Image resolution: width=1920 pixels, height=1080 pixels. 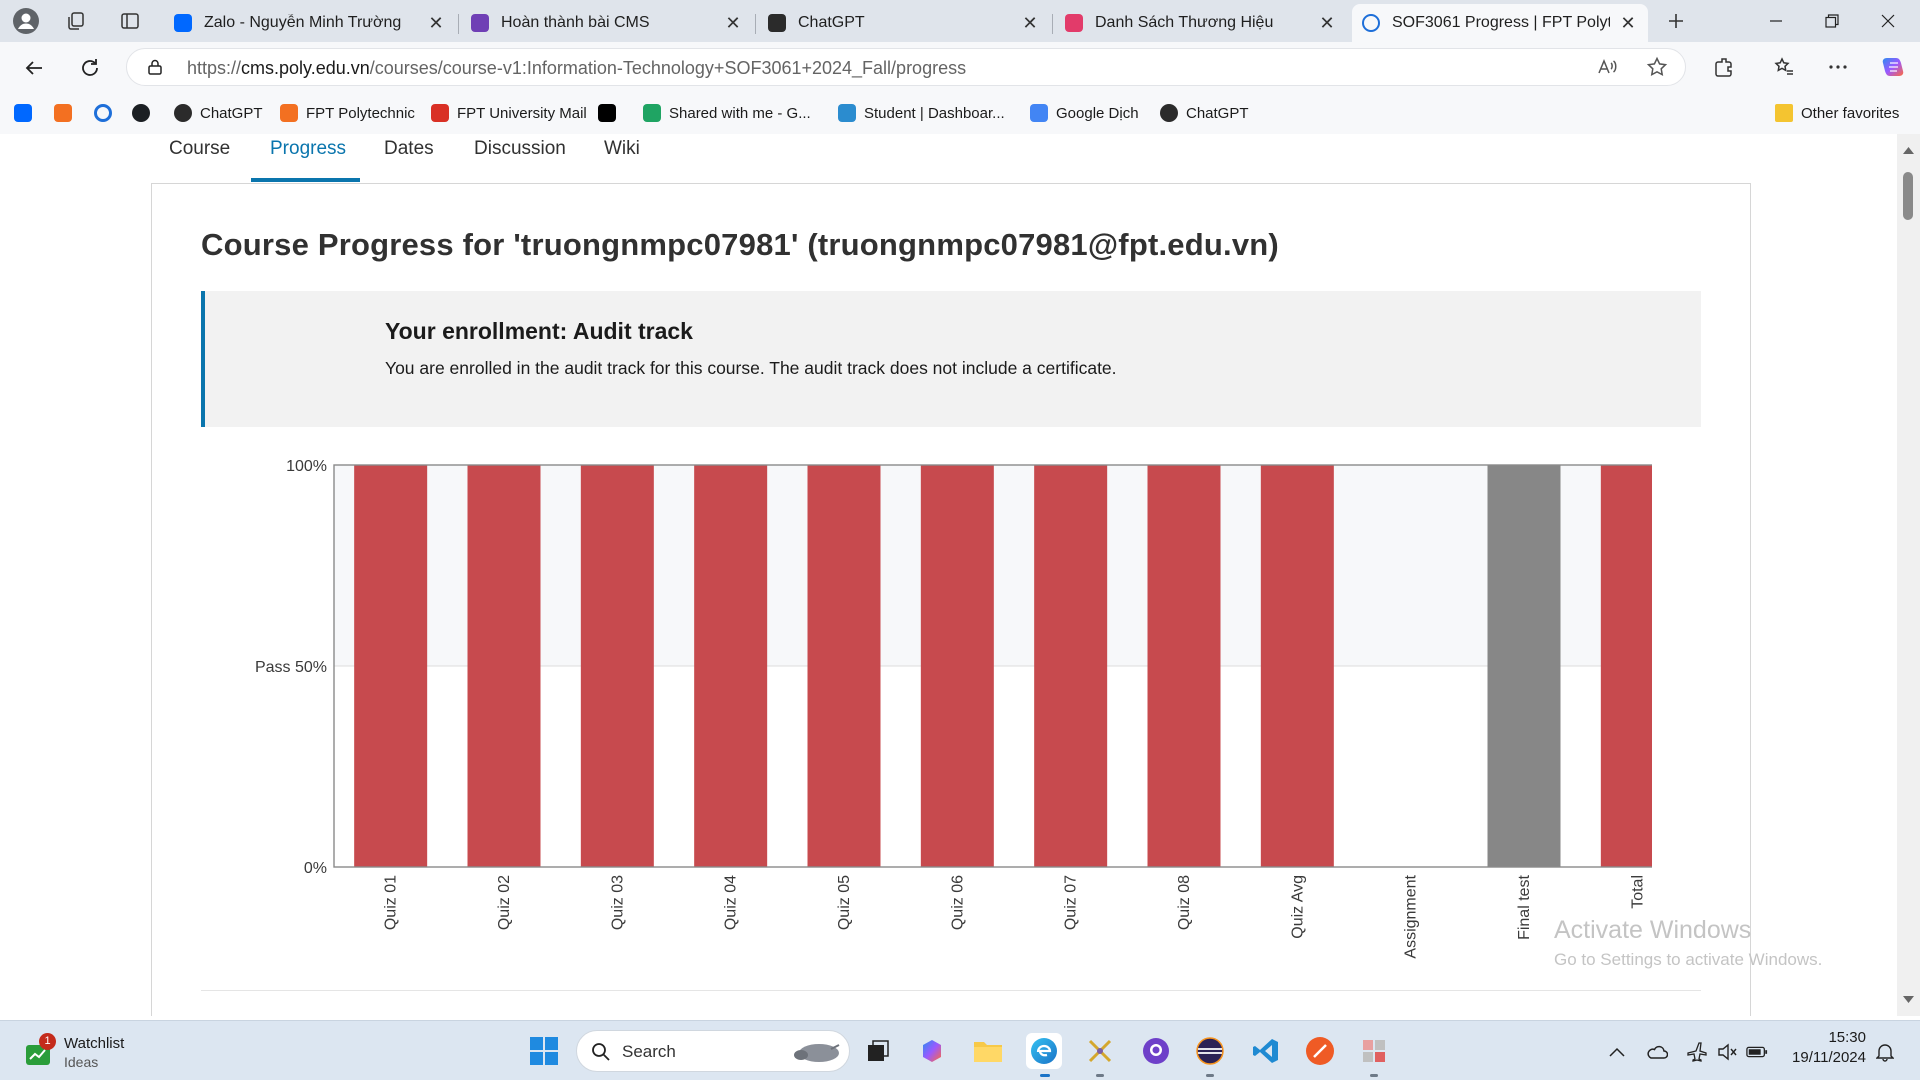 I want to click on copilot-app-icon, so click(x=932, y=1051).